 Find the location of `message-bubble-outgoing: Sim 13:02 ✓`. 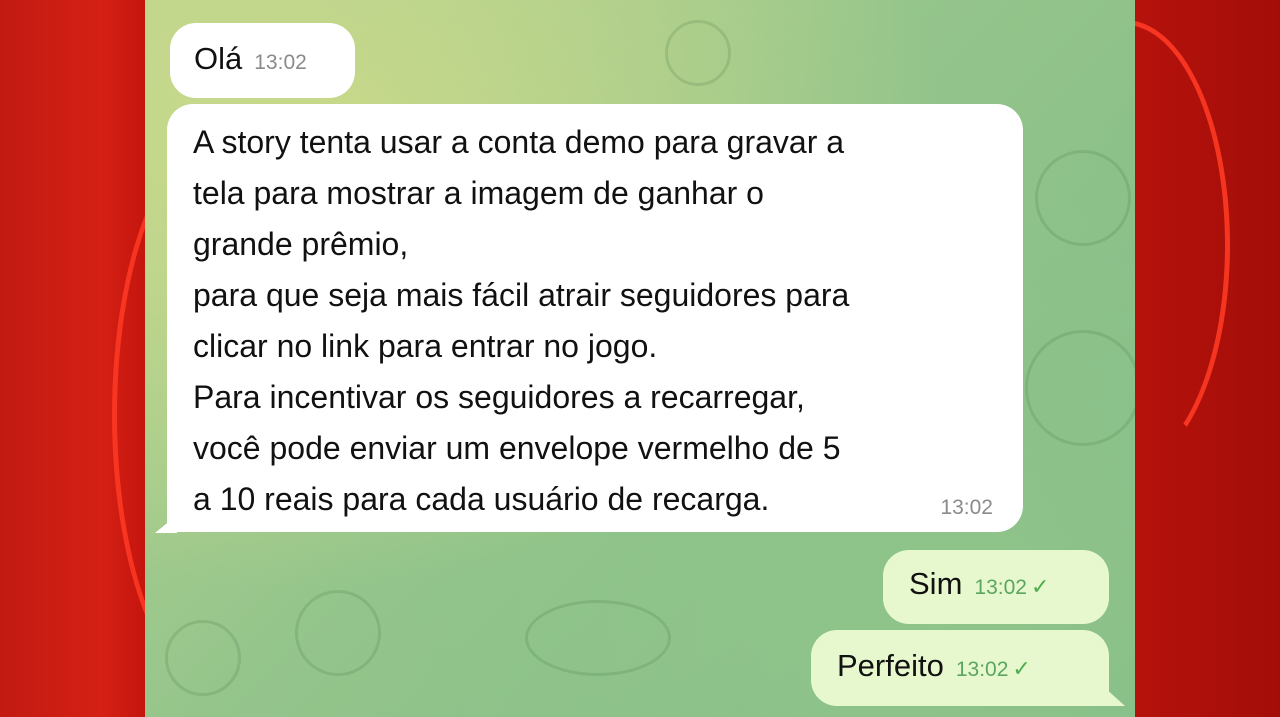

message-bubble-outgoing: Sim 13:02 ✓ is located at coordinates (996, 587).